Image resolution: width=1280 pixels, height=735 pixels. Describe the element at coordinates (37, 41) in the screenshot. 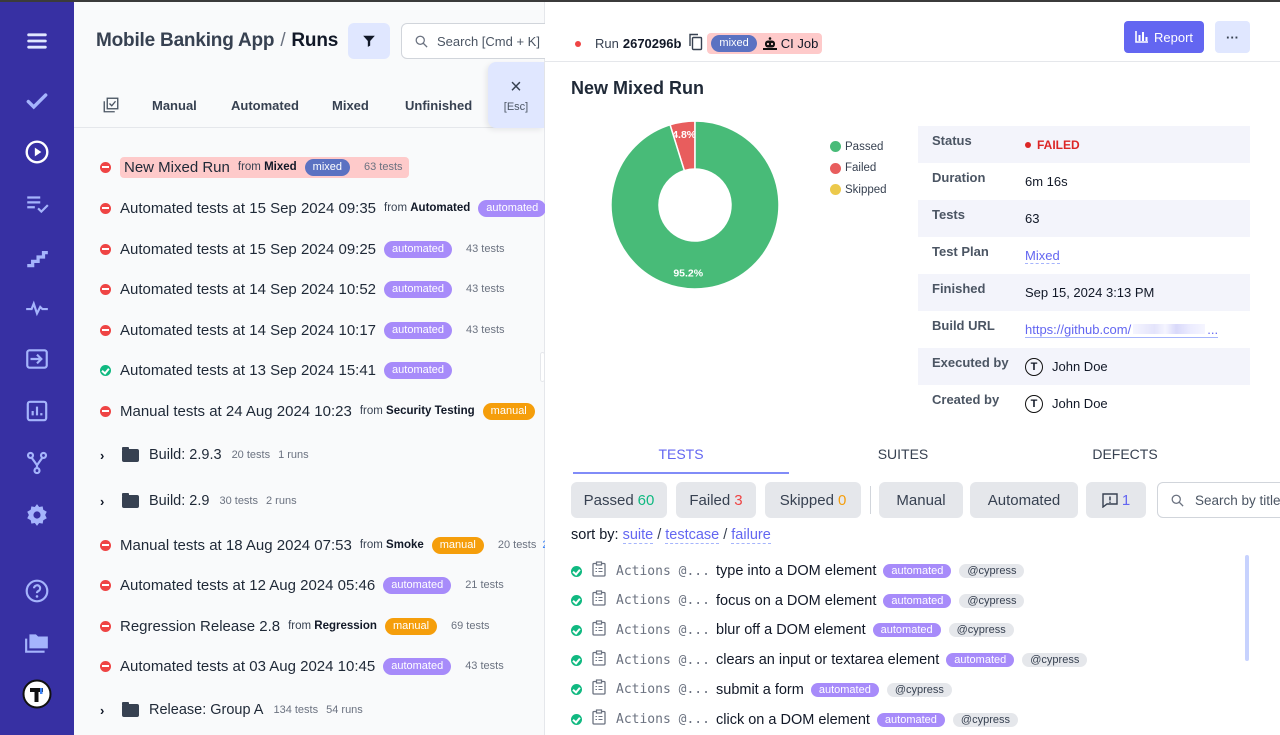

I see `menu-icon` at that location.